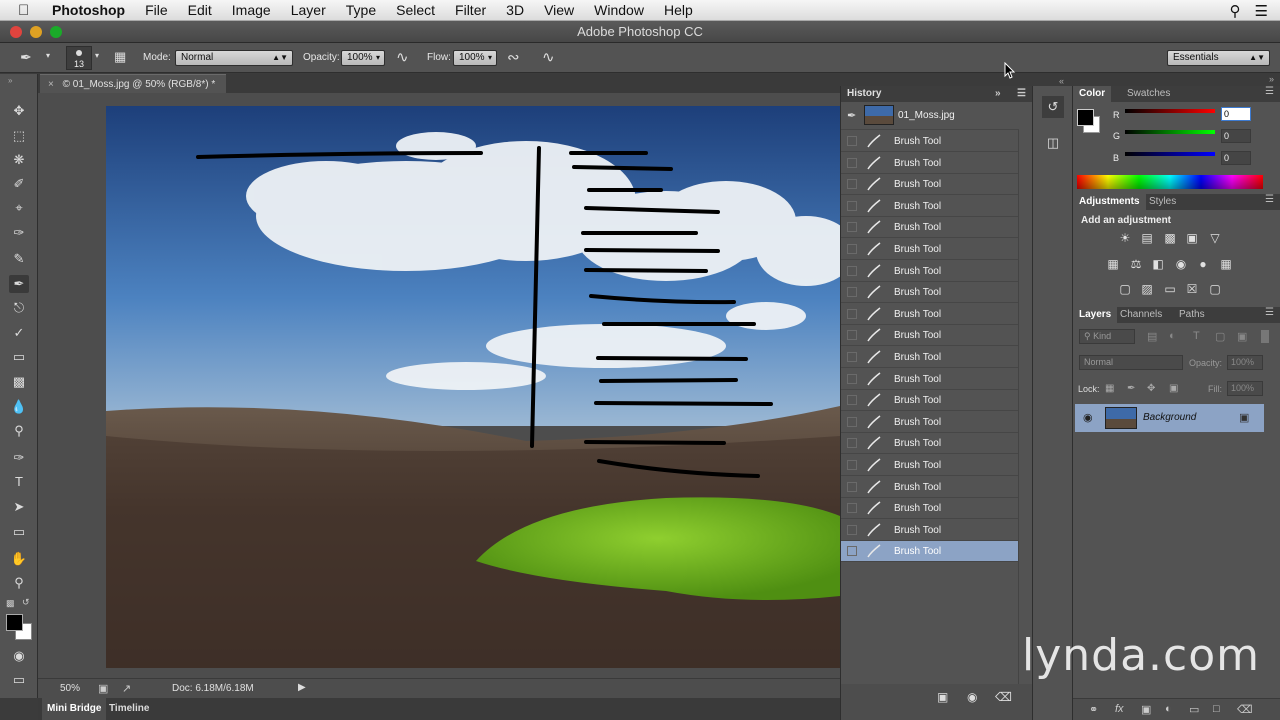 This screenshot has width=1280, height=720. I want to click on status-options-icon: ▣, so click(103, 688).